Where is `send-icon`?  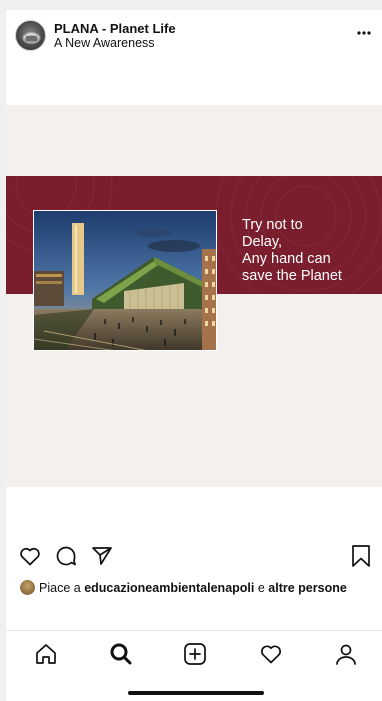 send-icon is located at coordinates (102, 556).